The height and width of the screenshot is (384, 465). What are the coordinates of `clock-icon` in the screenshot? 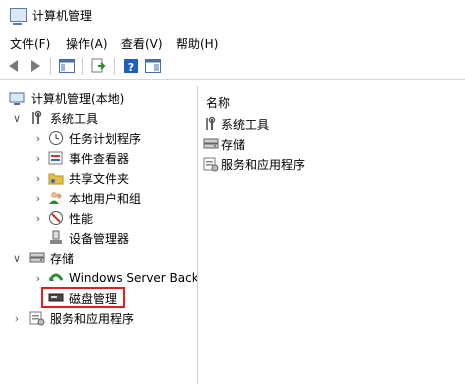 It's located at (56, 138).